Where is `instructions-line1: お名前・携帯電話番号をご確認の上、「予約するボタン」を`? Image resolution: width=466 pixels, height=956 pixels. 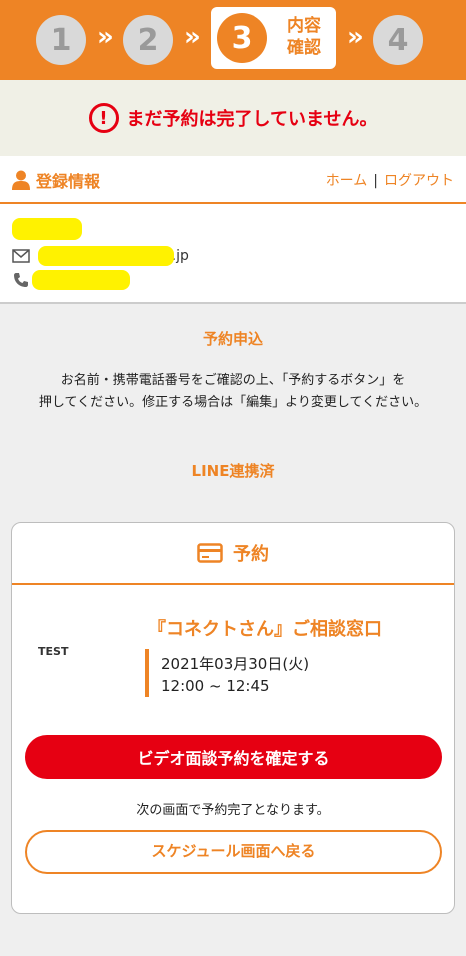
instructions-line1: お名前・携帯電話番号をご確認の上、「予約するボタン」を is located at coordinates (233, 380).